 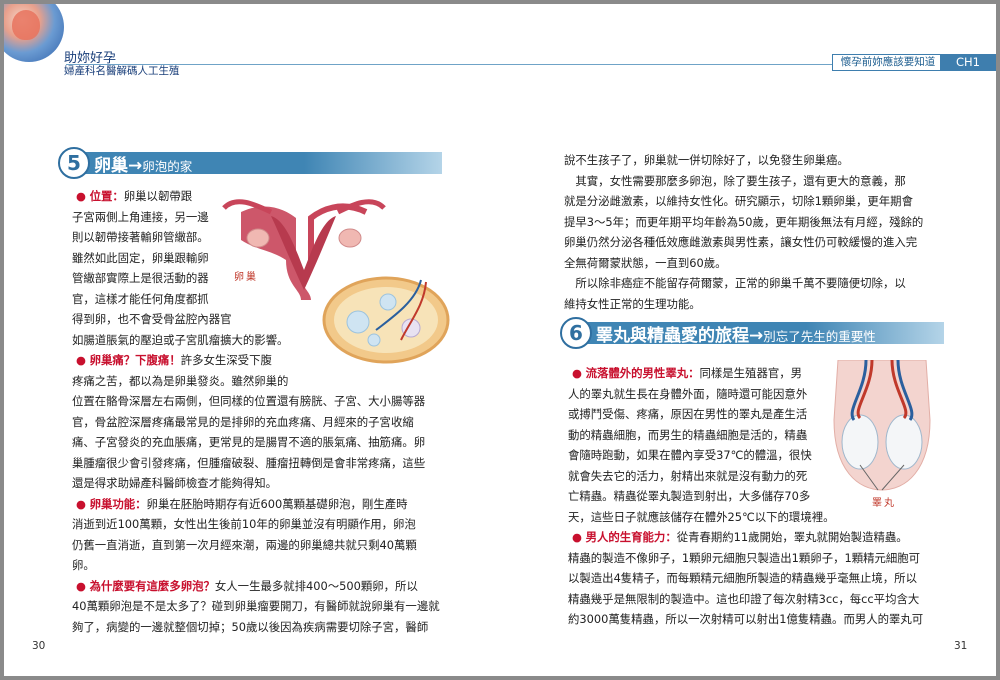 I want to click on text-line: ● 為什麼要有這麼多卵泡？女人一生最多就排400～500顆卵，所以, so click(x=247, y=585).